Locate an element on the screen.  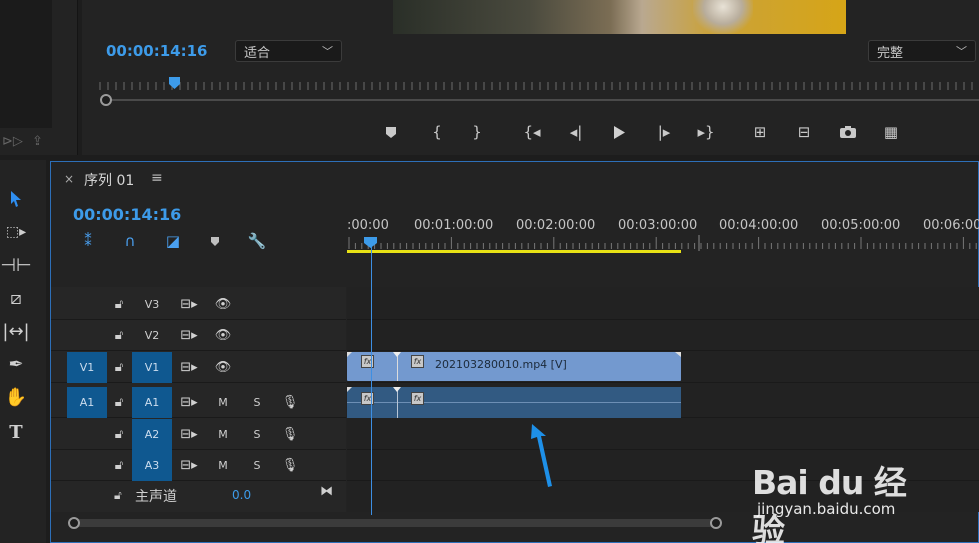
source-patch-a1: A1 is located at coordinates (87, 402).